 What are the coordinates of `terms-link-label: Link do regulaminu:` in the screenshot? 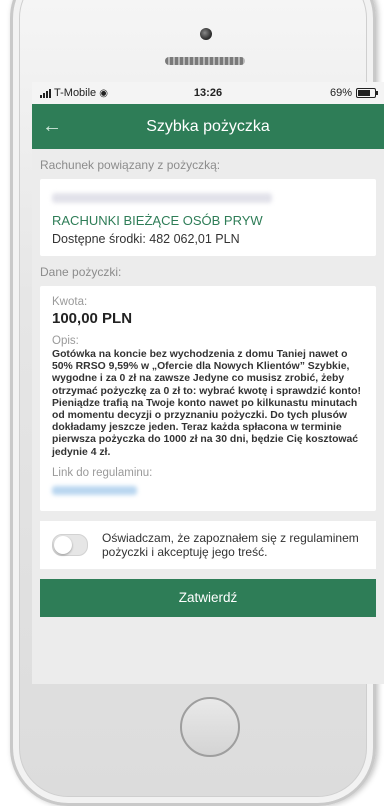 It's located at (102, 472).